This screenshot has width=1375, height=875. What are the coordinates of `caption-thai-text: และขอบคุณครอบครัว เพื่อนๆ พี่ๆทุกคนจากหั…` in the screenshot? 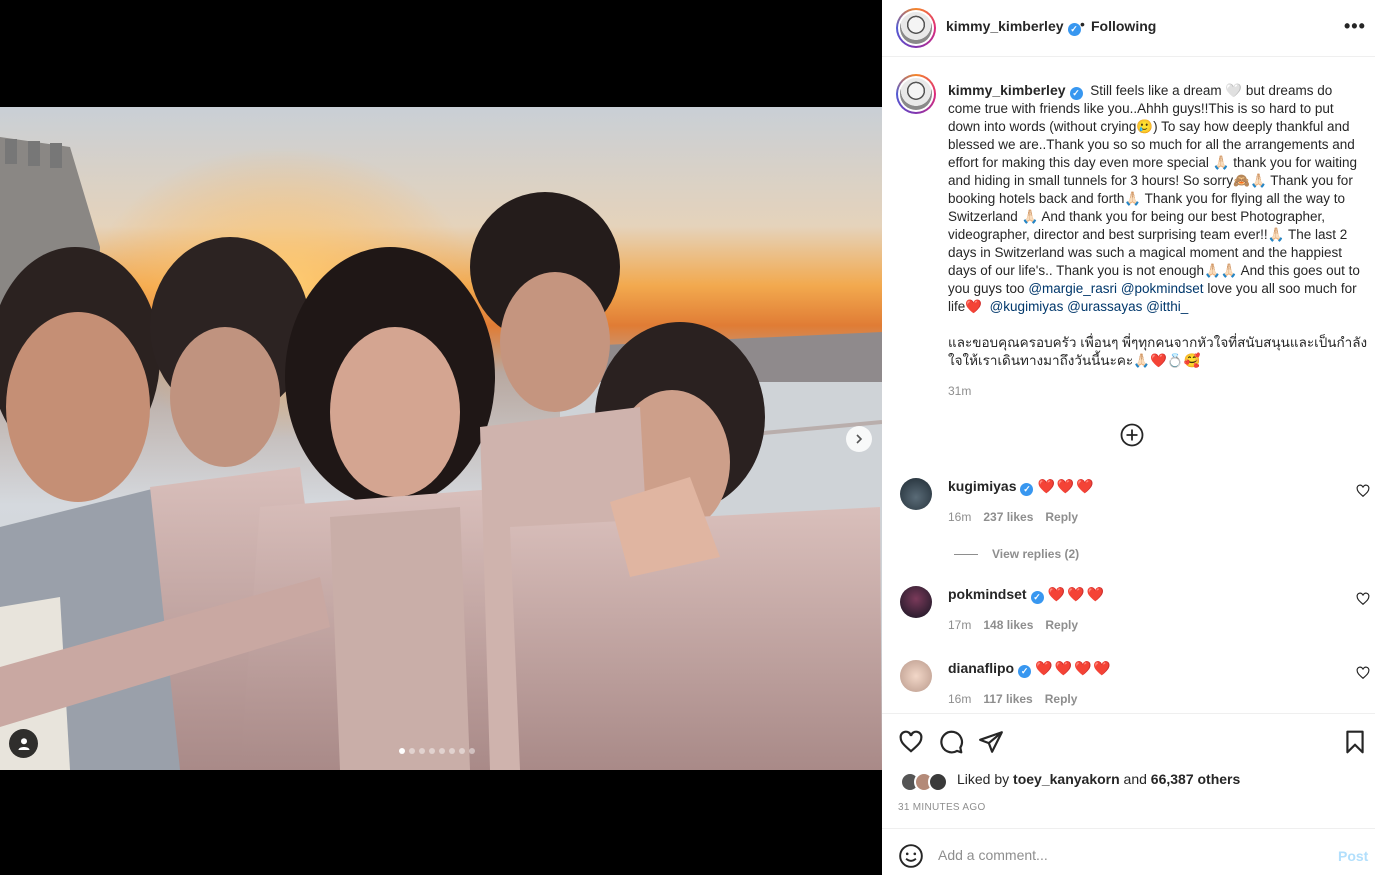 It's located at (1158, 351).